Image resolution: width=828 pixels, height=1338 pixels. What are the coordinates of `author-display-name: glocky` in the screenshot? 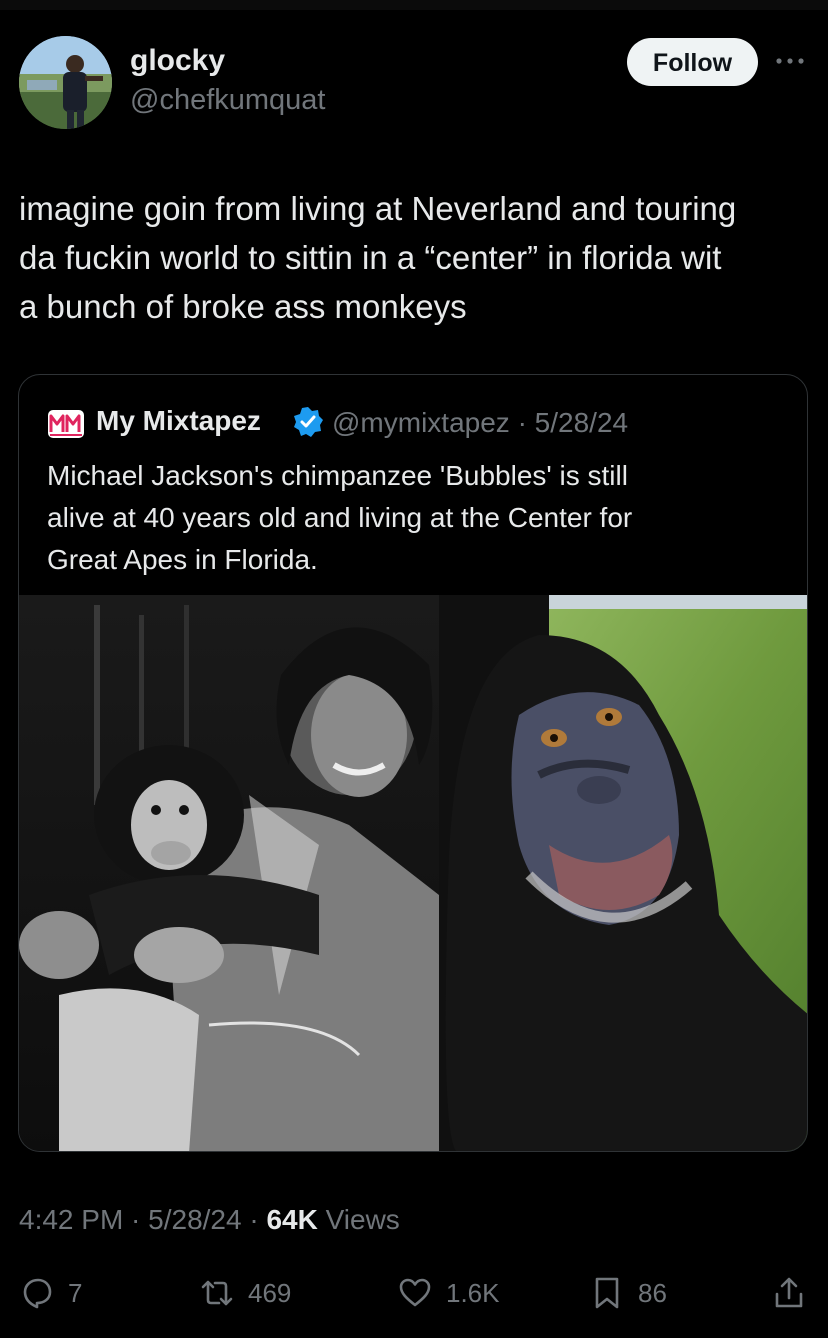 It's located at (177, 61).